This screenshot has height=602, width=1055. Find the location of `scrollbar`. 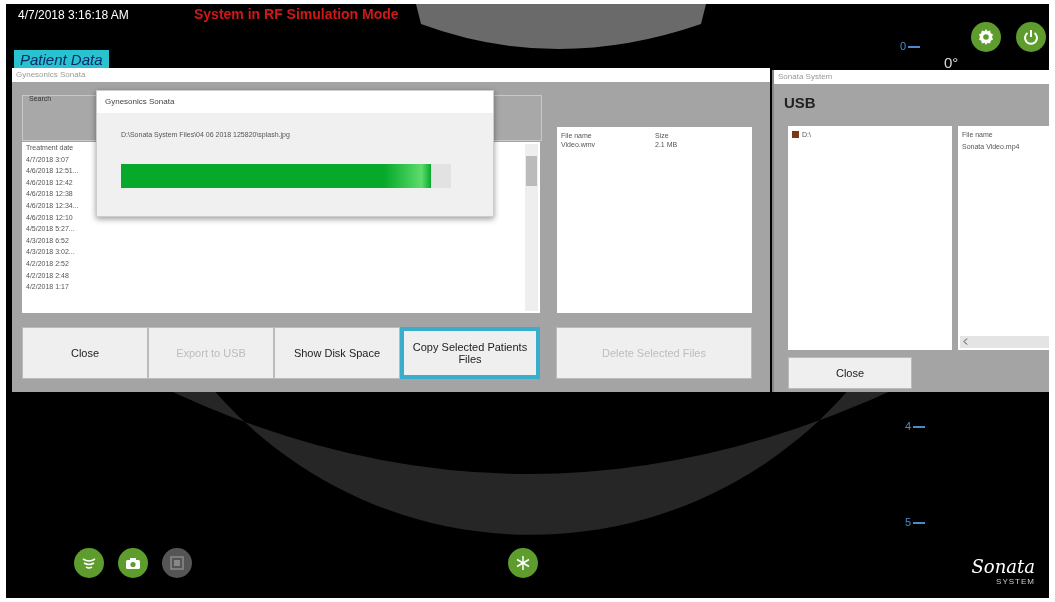

scrollbar is located at coordinates (531, 227).